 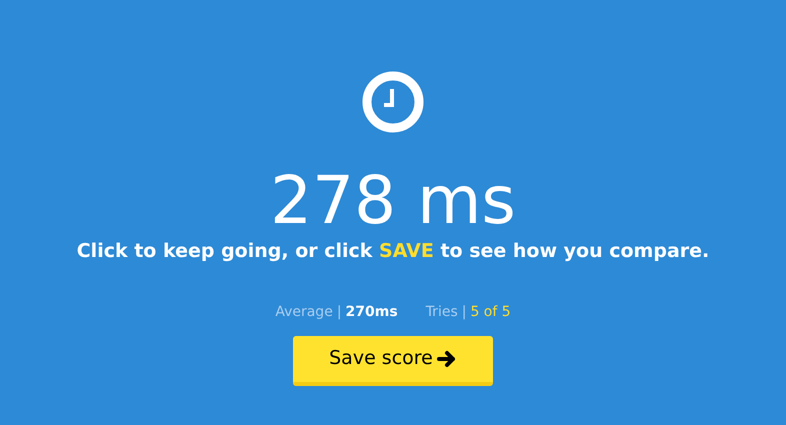 What do you see at coordinates (304, 312) in the screenshot?
I see `stat-label: Average` at bounding box center [304, 312].